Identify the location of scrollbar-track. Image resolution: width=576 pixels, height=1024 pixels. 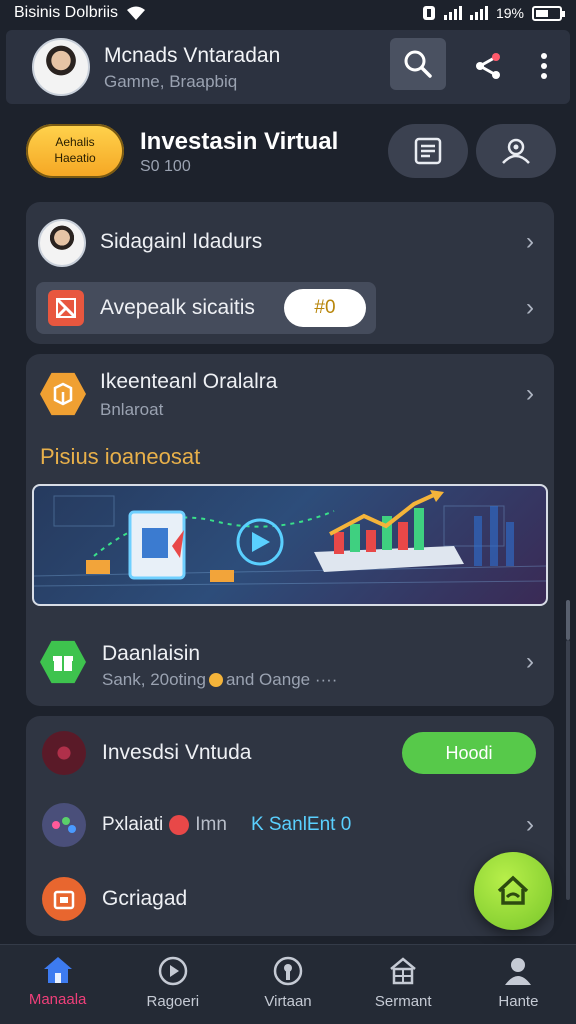
(568, 770).